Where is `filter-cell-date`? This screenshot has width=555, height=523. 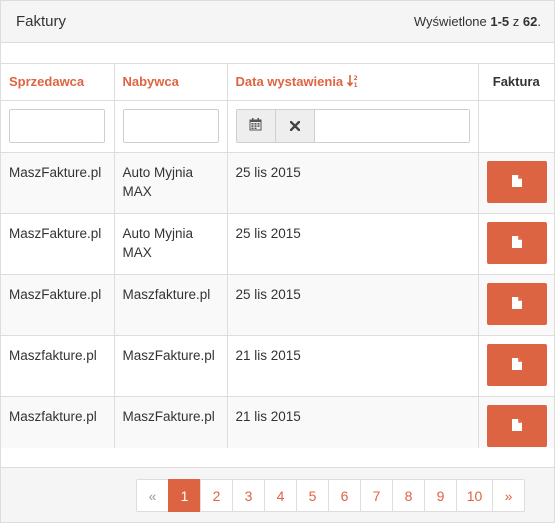
filter-cell-date is located at coordinates (352, 126).